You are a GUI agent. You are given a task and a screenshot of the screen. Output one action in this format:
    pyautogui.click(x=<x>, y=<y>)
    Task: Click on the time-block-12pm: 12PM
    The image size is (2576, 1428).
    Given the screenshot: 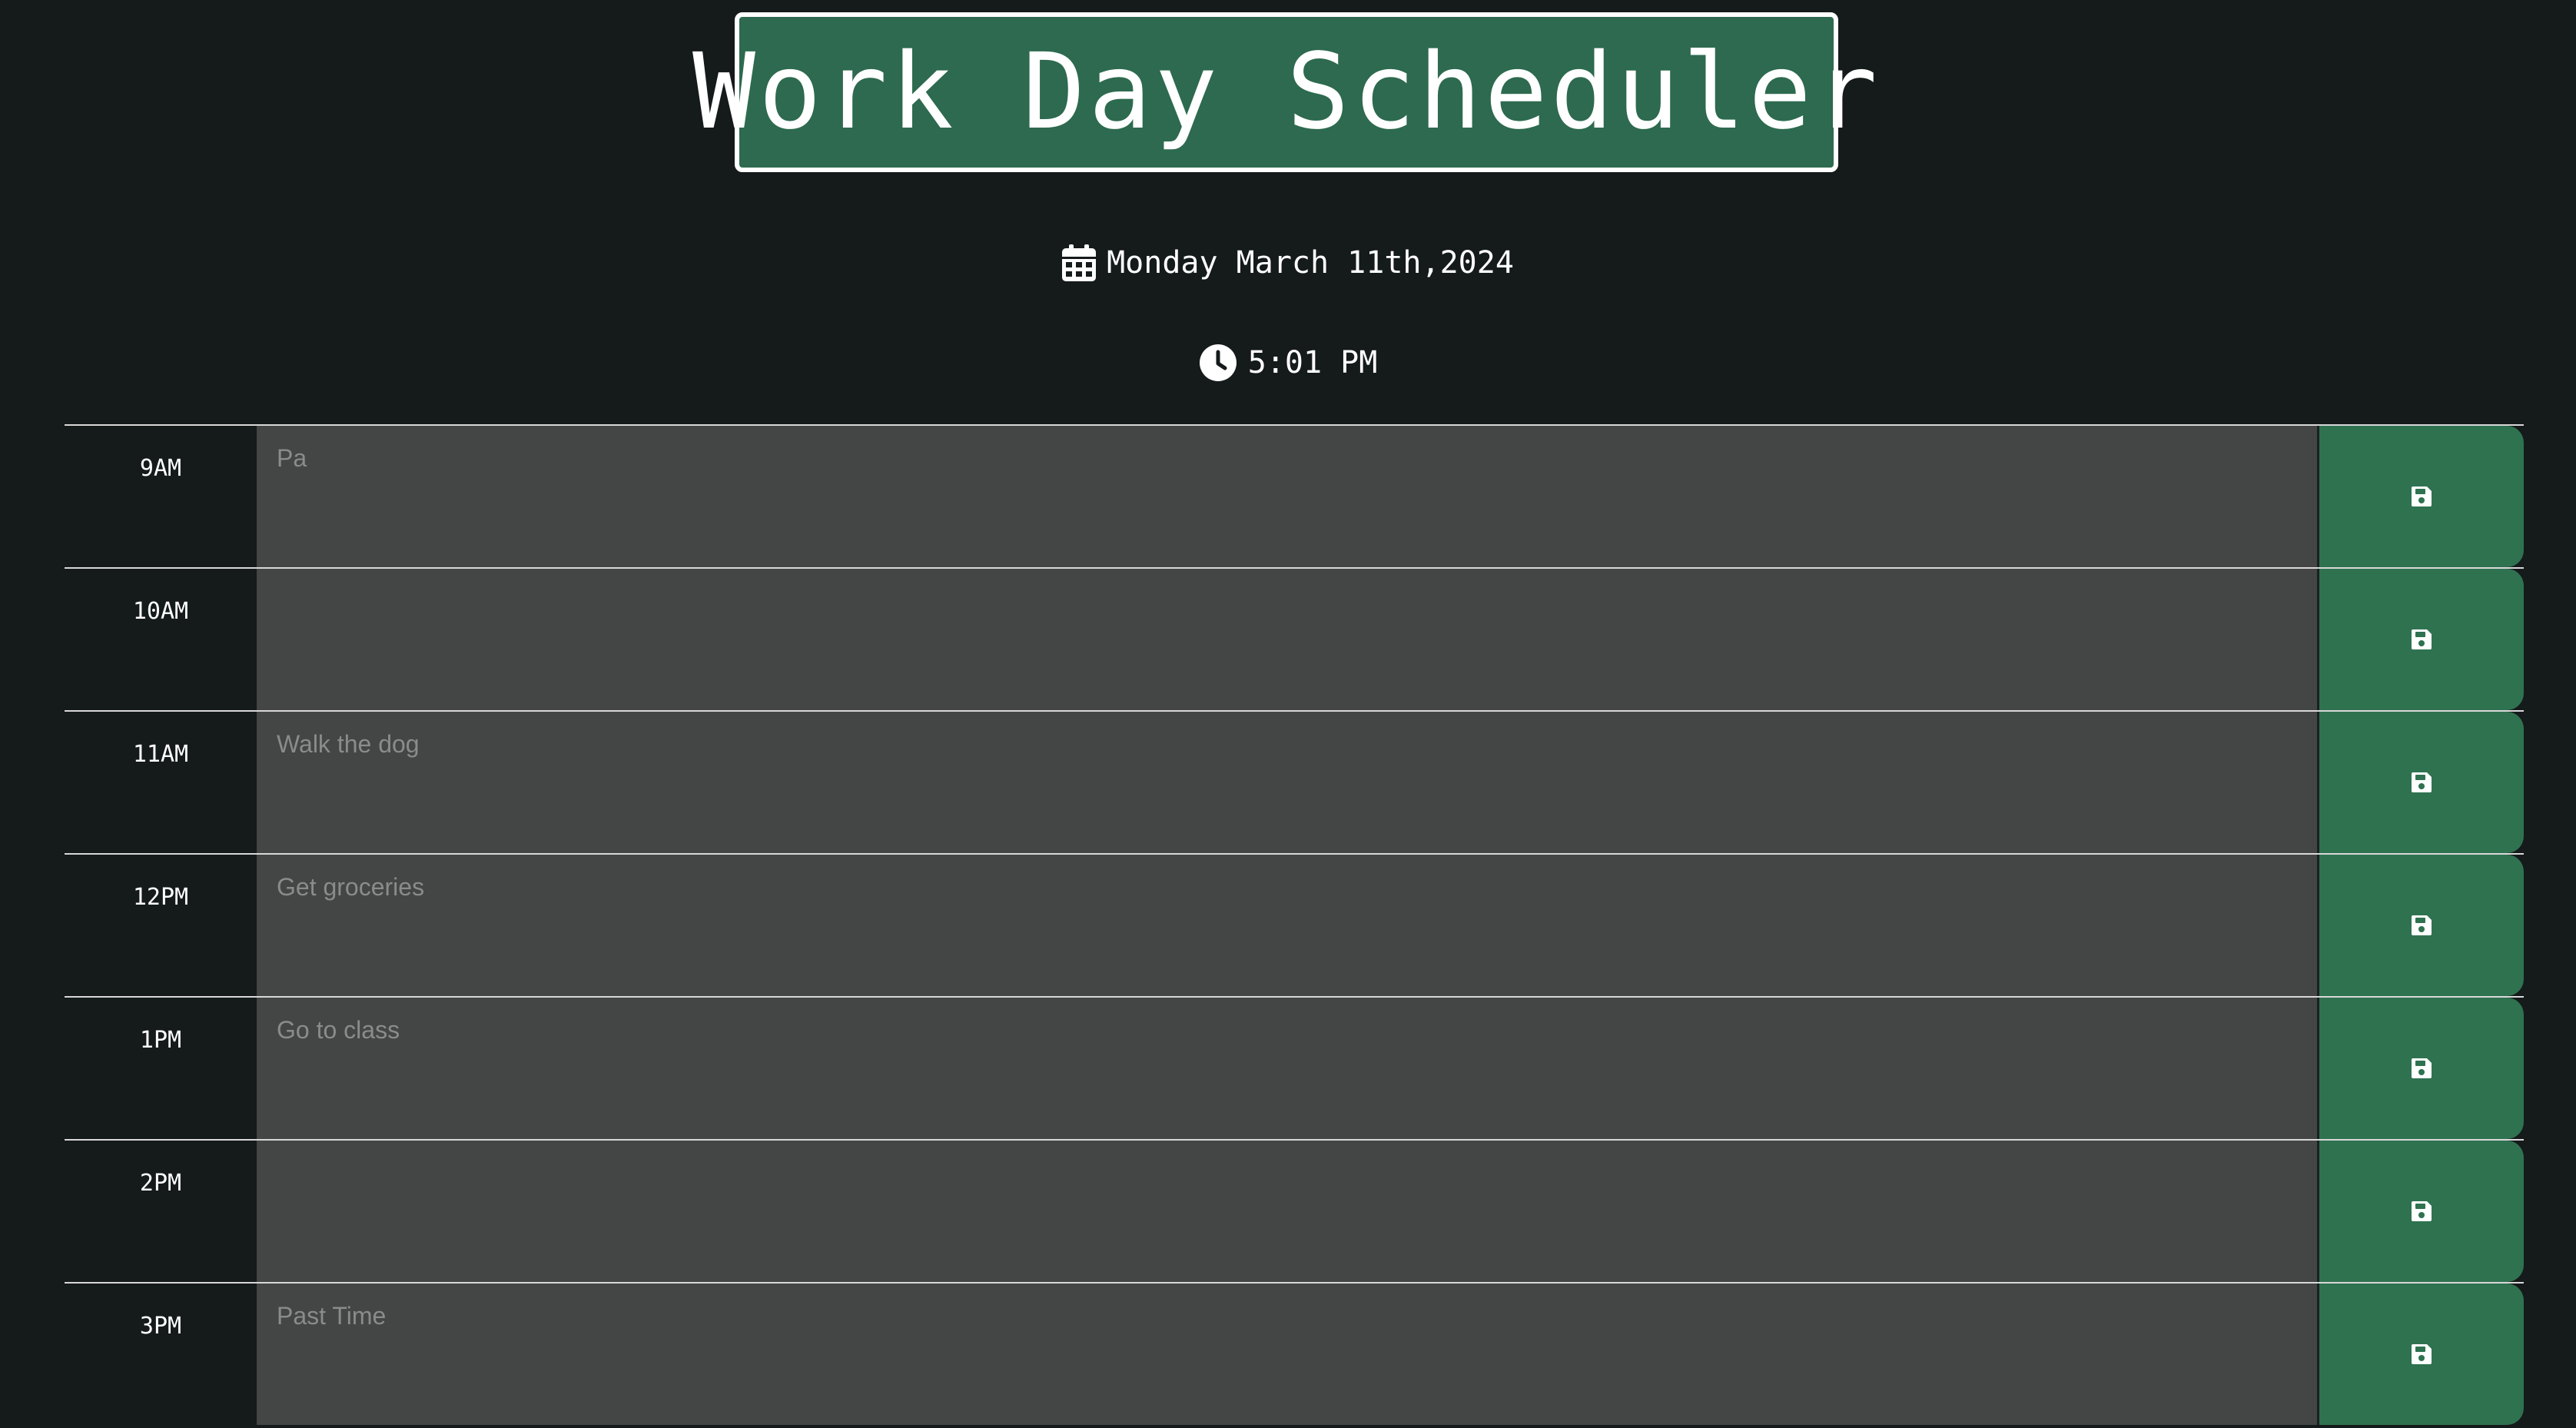 What is the action you would take?
    pyautogui.click(x=1294, y=925)
    